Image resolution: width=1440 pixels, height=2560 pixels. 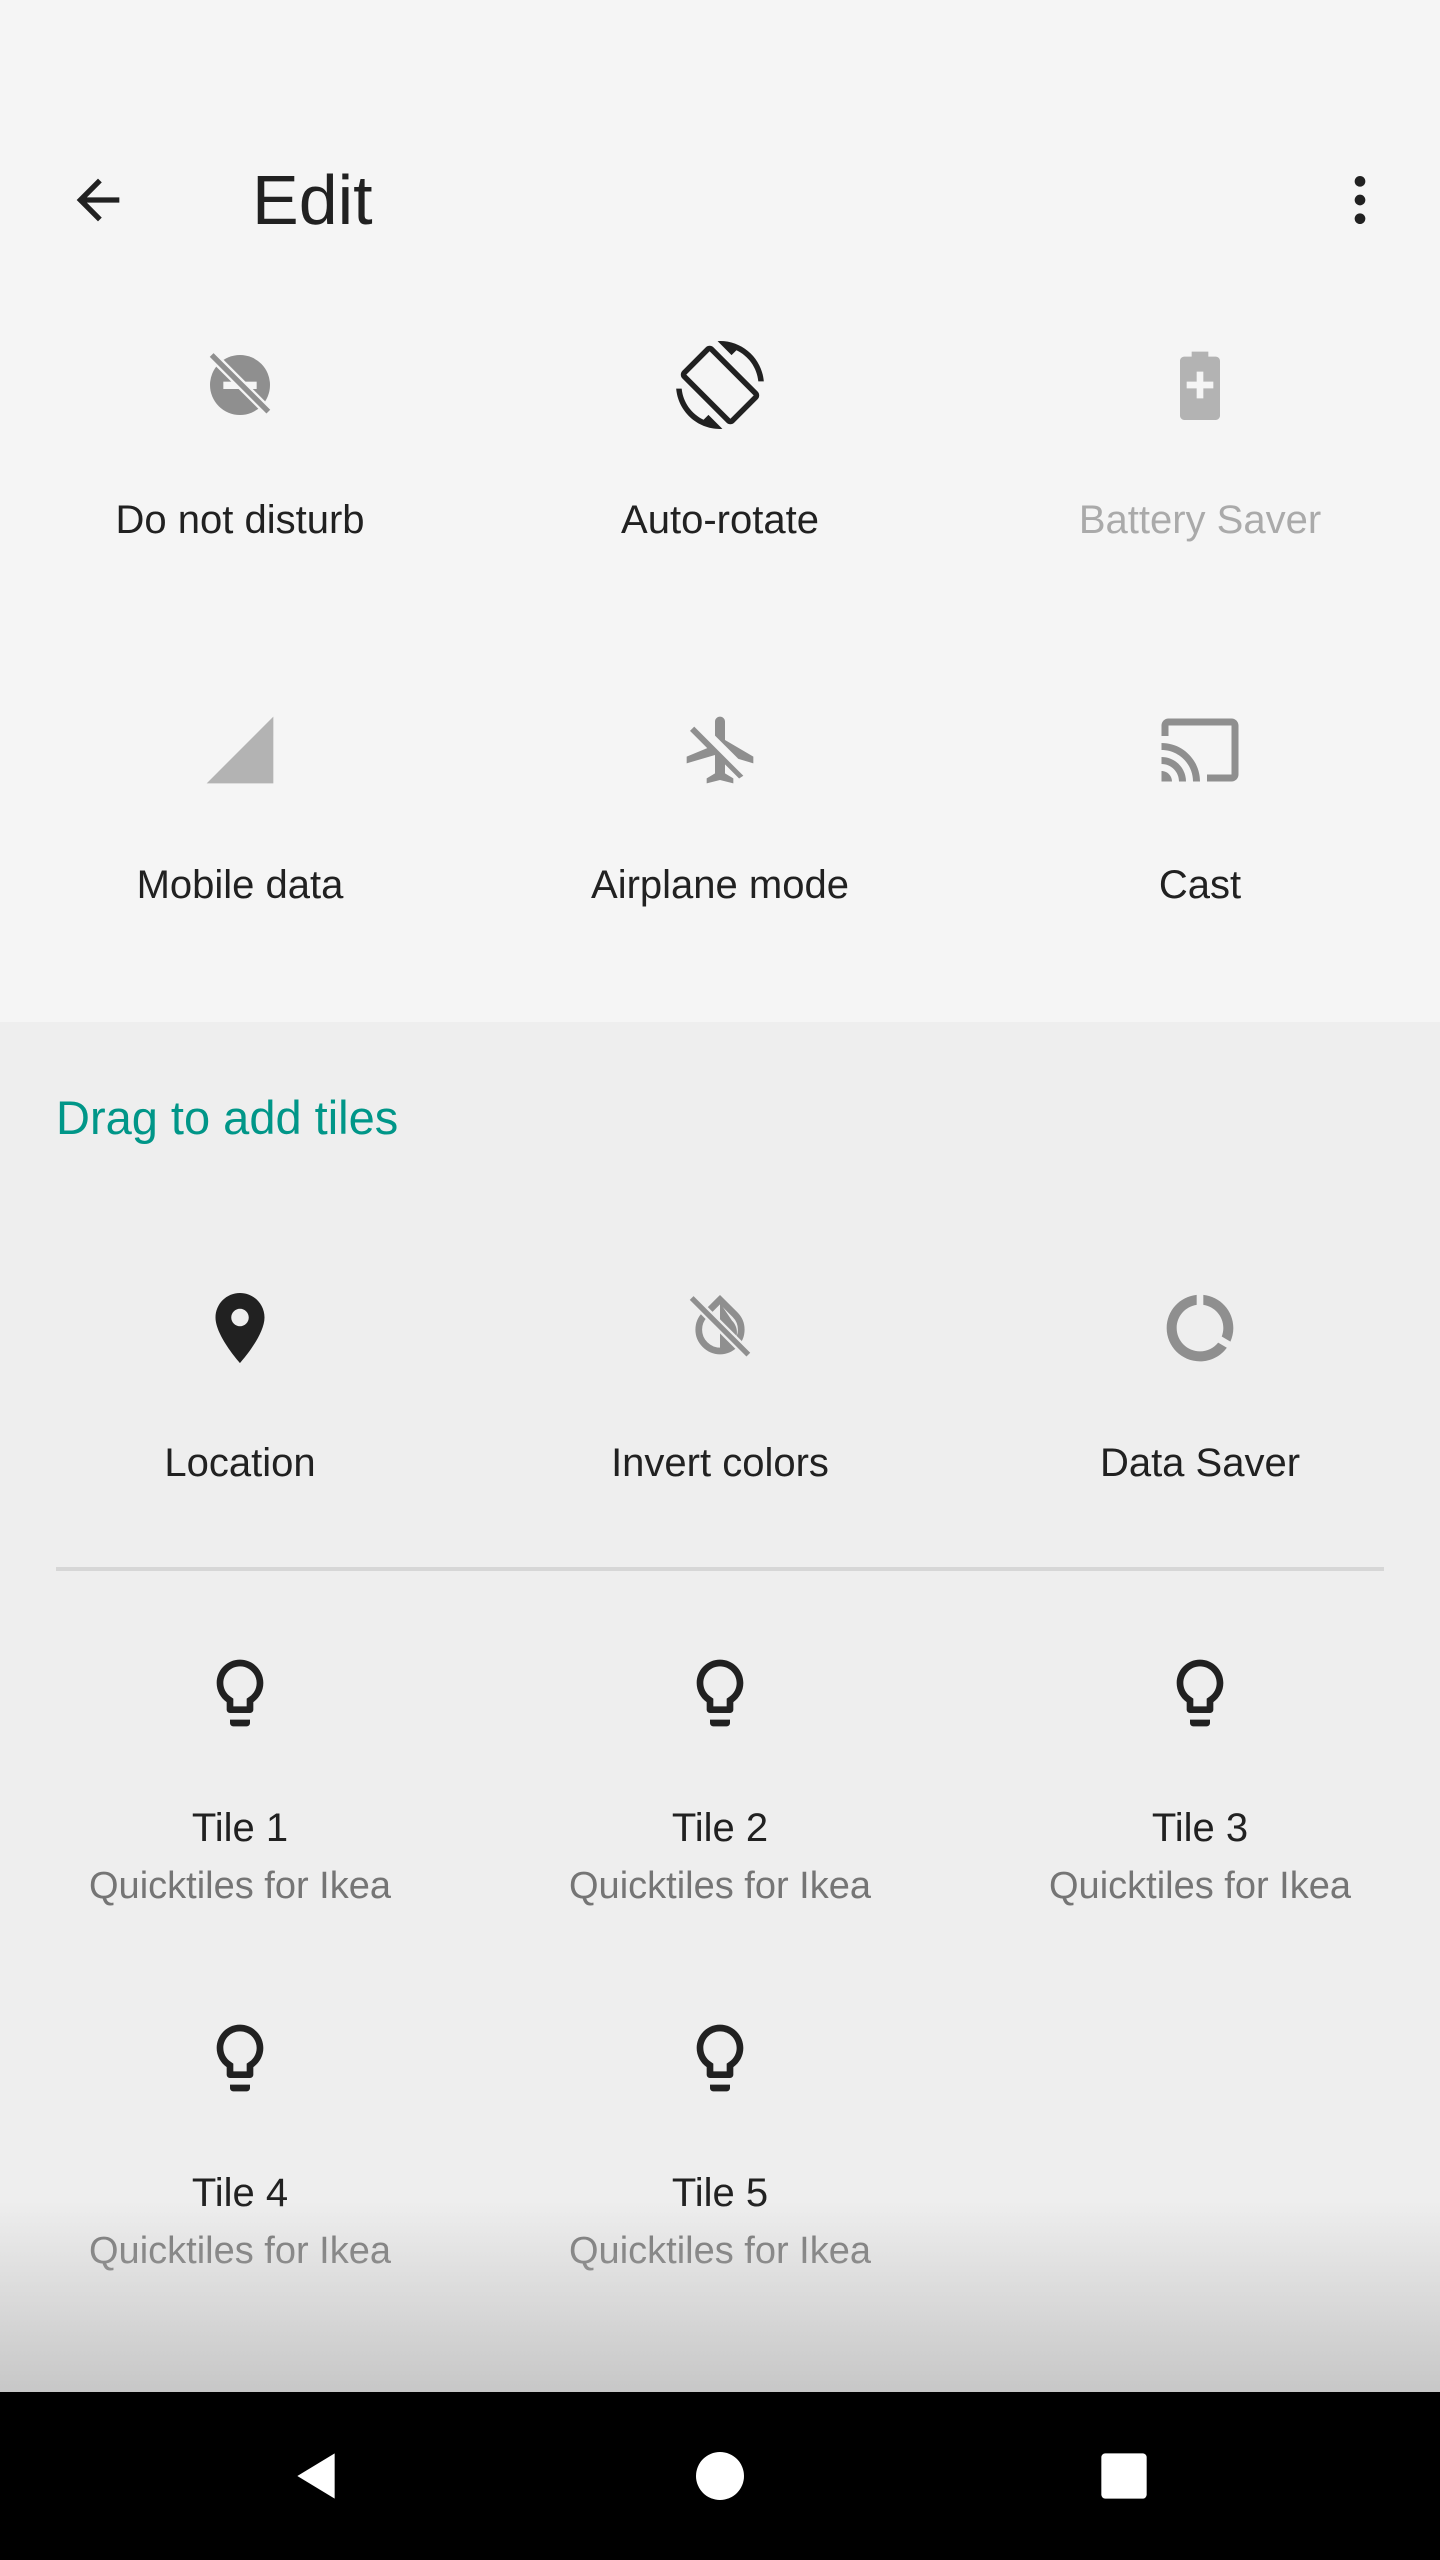 I want to click on more-vert-icon, so click(x=1360, y=200).